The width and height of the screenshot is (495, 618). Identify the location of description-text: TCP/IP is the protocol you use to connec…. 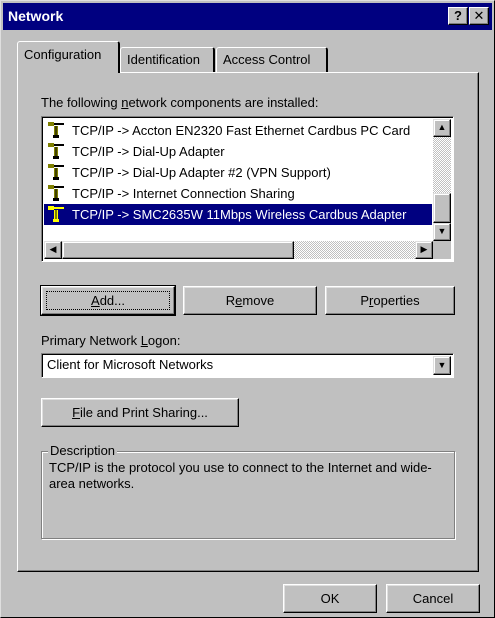
(240, 475).